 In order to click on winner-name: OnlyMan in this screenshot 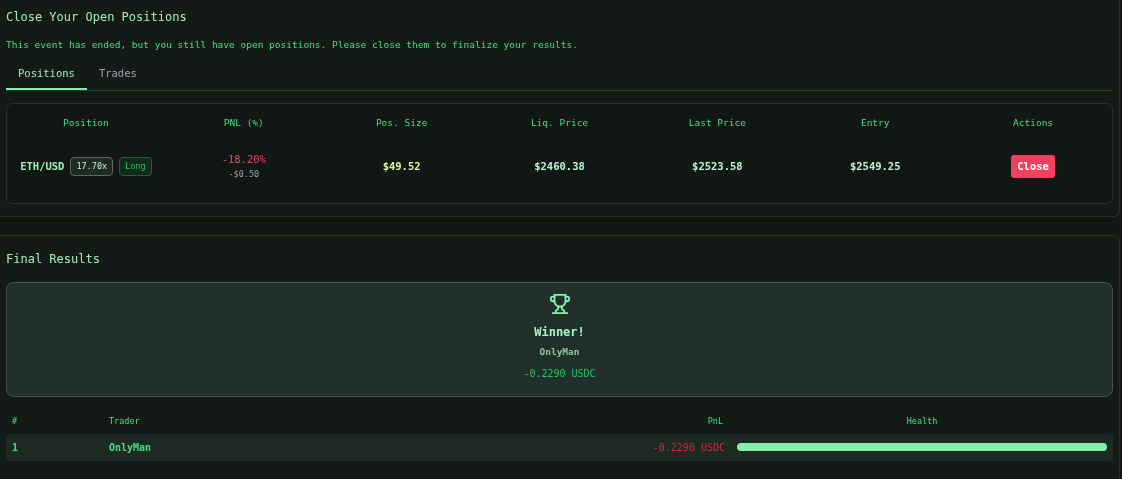, I will do `click(559, 352)`.